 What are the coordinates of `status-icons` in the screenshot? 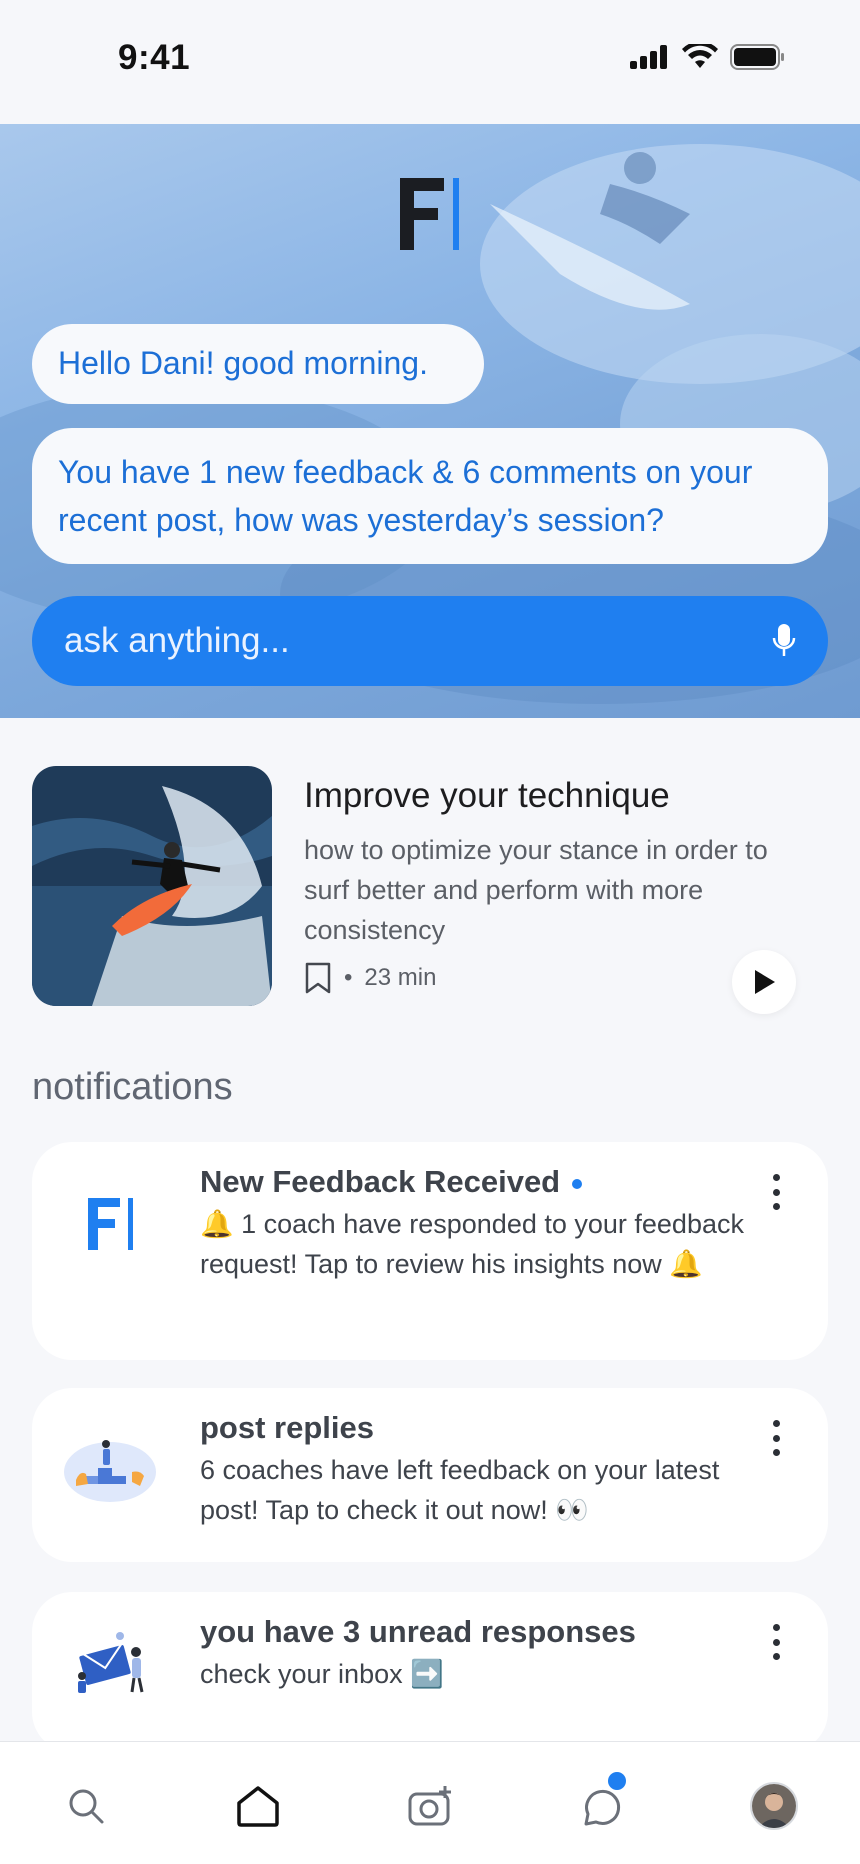 It's located at (708, 57).